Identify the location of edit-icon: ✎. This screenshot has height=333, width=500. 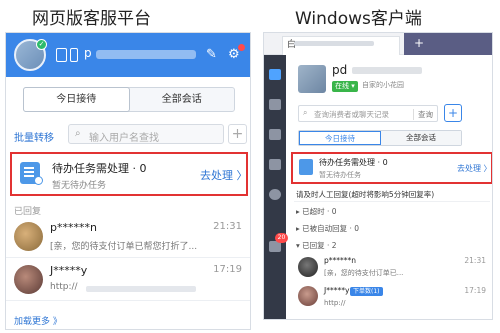
(211, 54).